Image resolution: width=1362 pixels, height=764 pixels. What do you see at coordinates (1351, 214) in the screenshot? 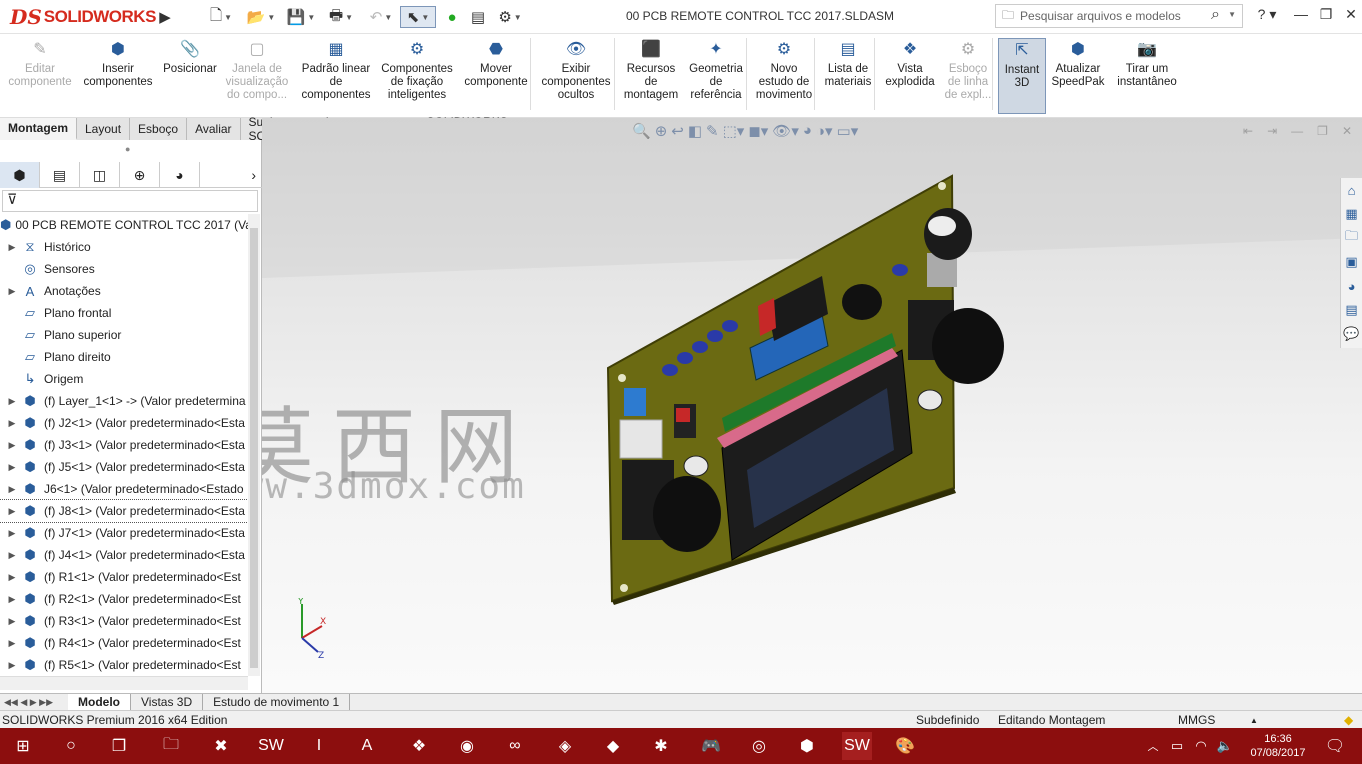
I see `design-library-icon: ▦` at bounding box center [1351, 214].